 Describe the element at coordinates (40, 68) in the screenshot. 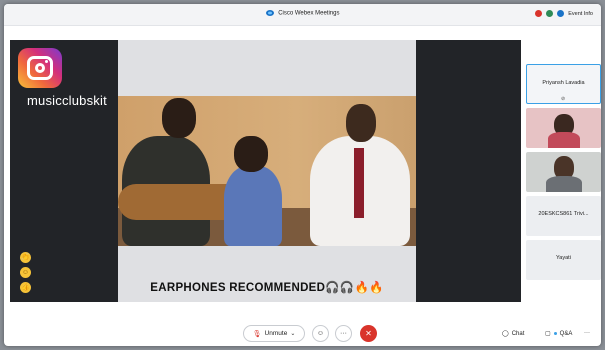

I see `instagram-logo-icon` at that location.